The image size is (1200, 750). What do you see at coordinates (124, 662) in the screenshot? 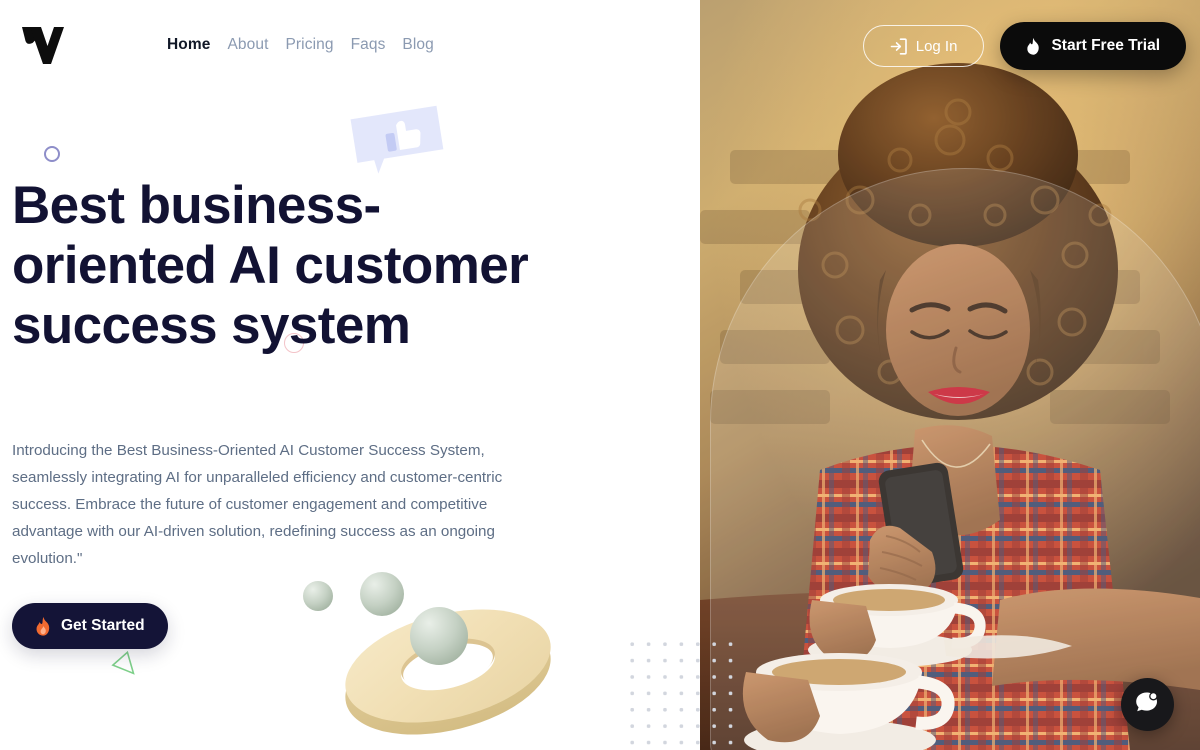
I see `triangle-outline-decoration-icon` at bounding box center [124, 662].